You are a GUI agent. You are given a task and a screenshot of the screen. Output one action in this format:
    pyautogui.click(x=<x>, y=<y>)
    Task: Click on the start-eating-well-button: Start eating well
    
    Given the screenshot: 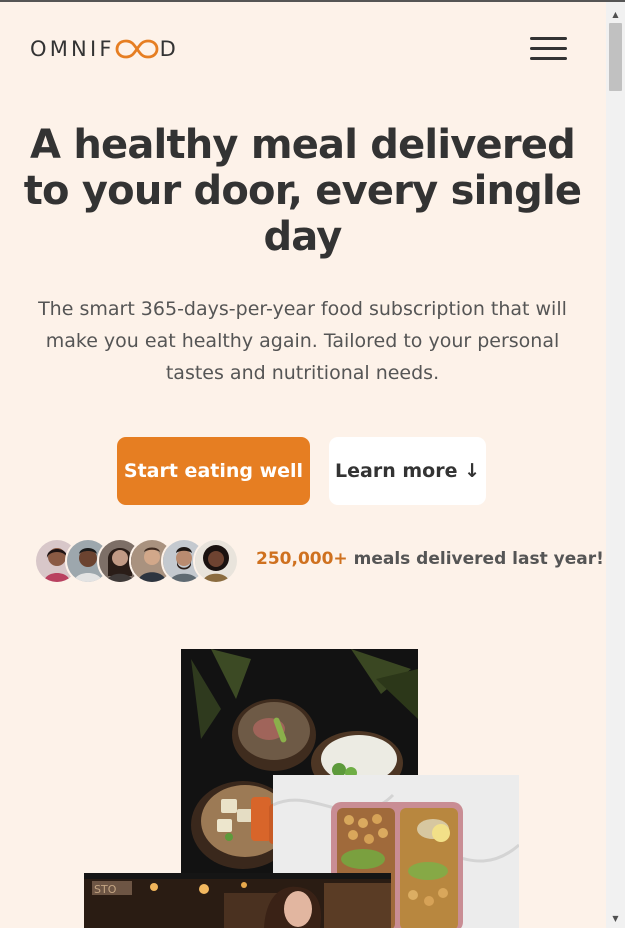 What is the action you would take?
    pyautogui.click(x=213, y=471)
    